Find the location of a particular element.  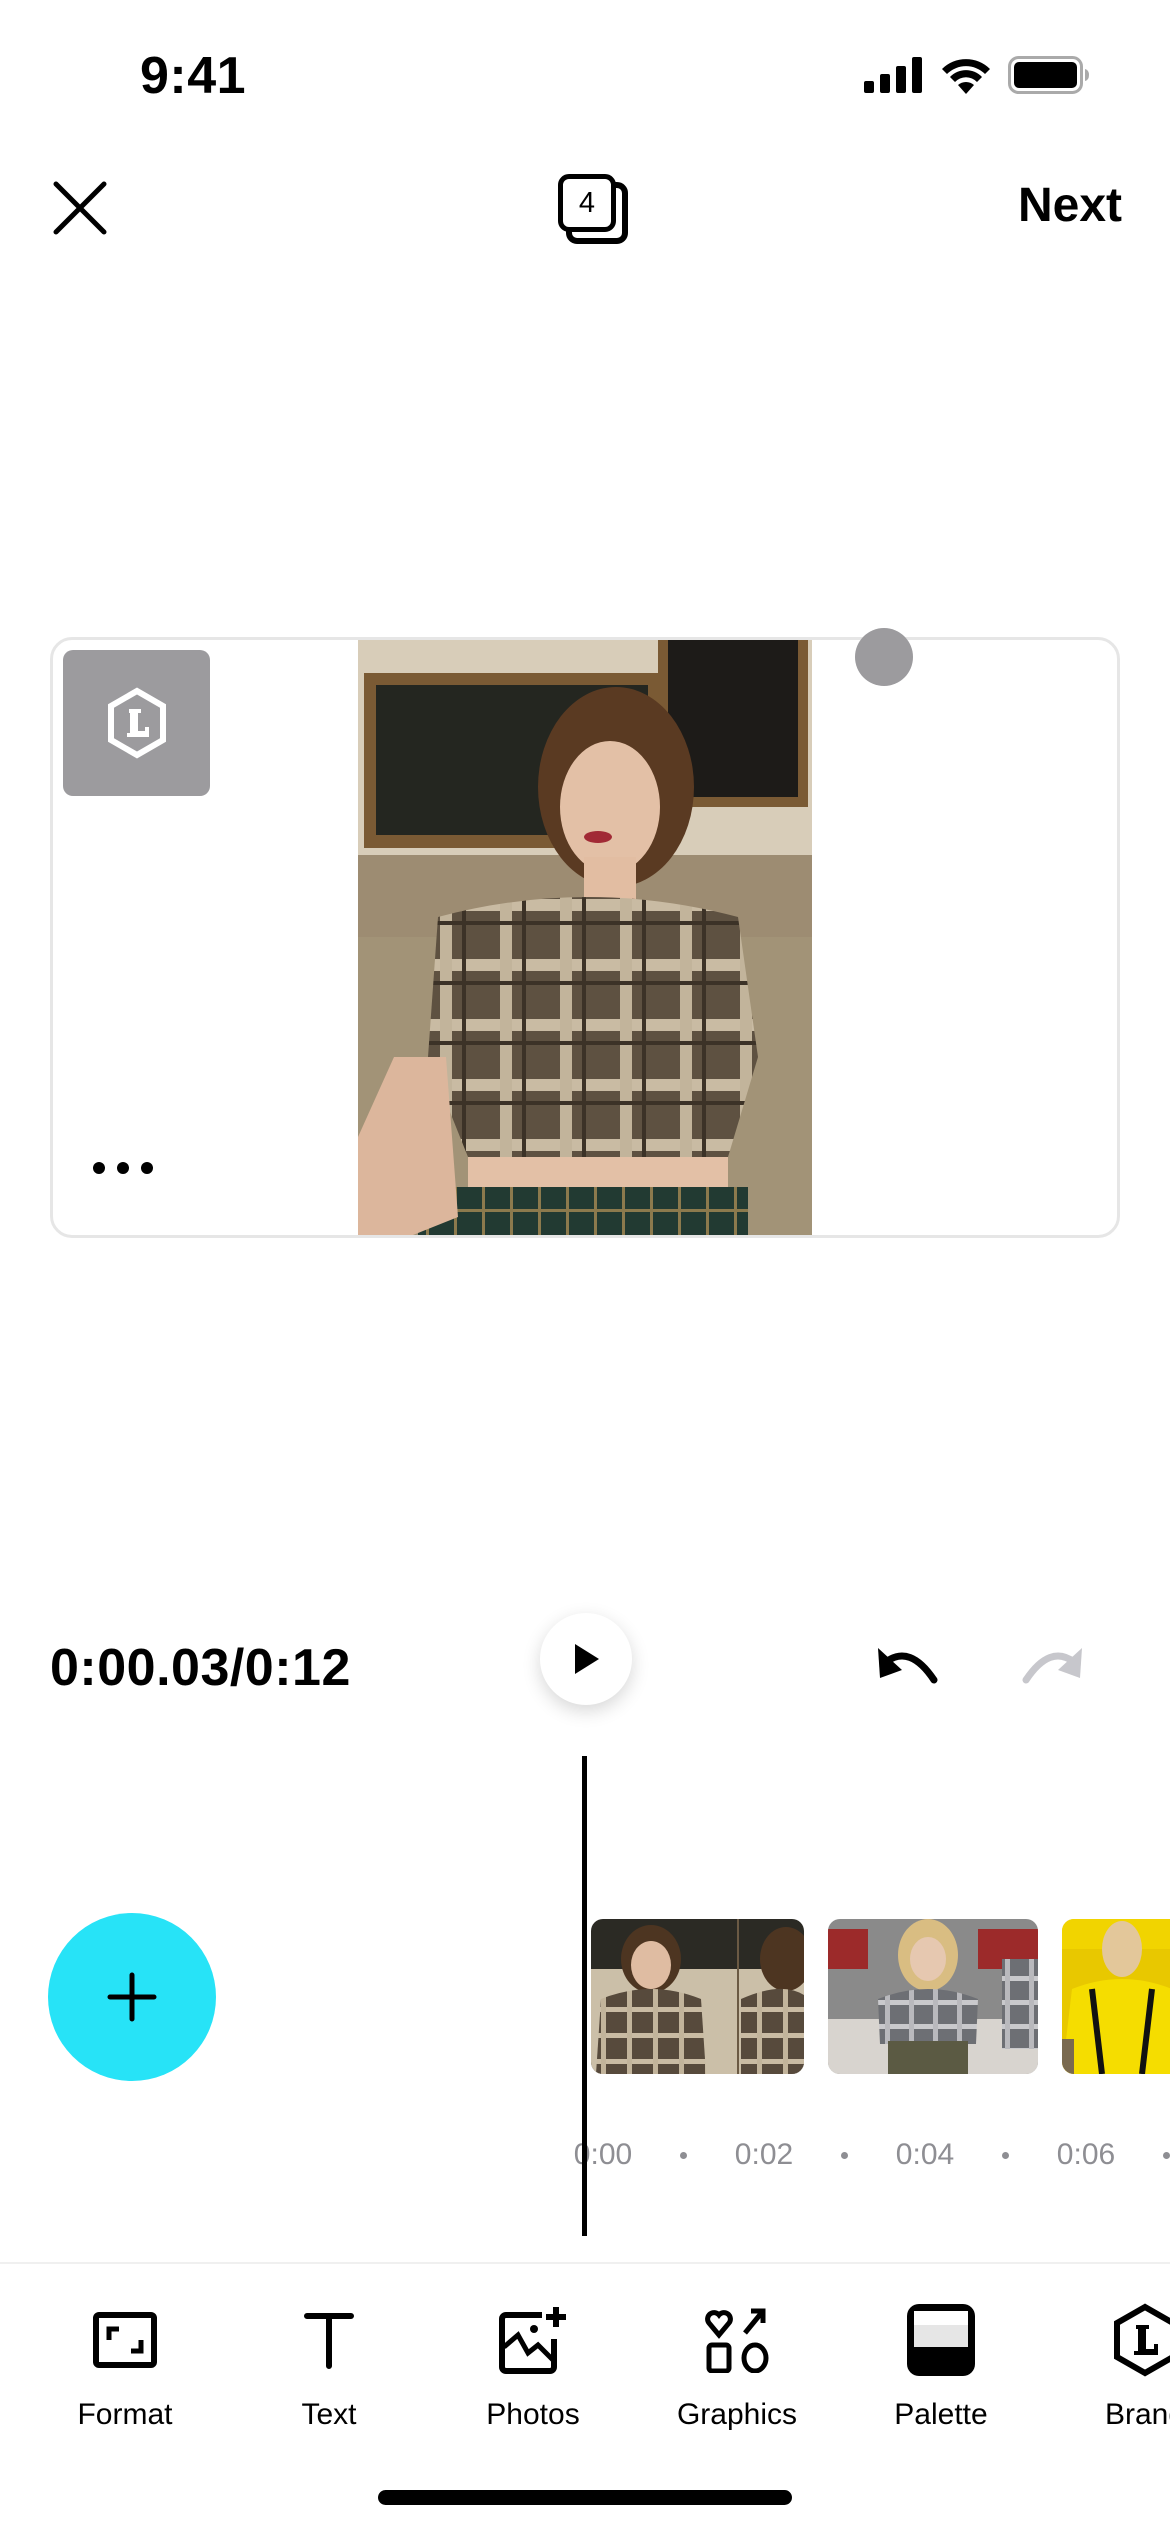

time-display: 0:00.03/0:12 is located at coordinates (200, 1668).